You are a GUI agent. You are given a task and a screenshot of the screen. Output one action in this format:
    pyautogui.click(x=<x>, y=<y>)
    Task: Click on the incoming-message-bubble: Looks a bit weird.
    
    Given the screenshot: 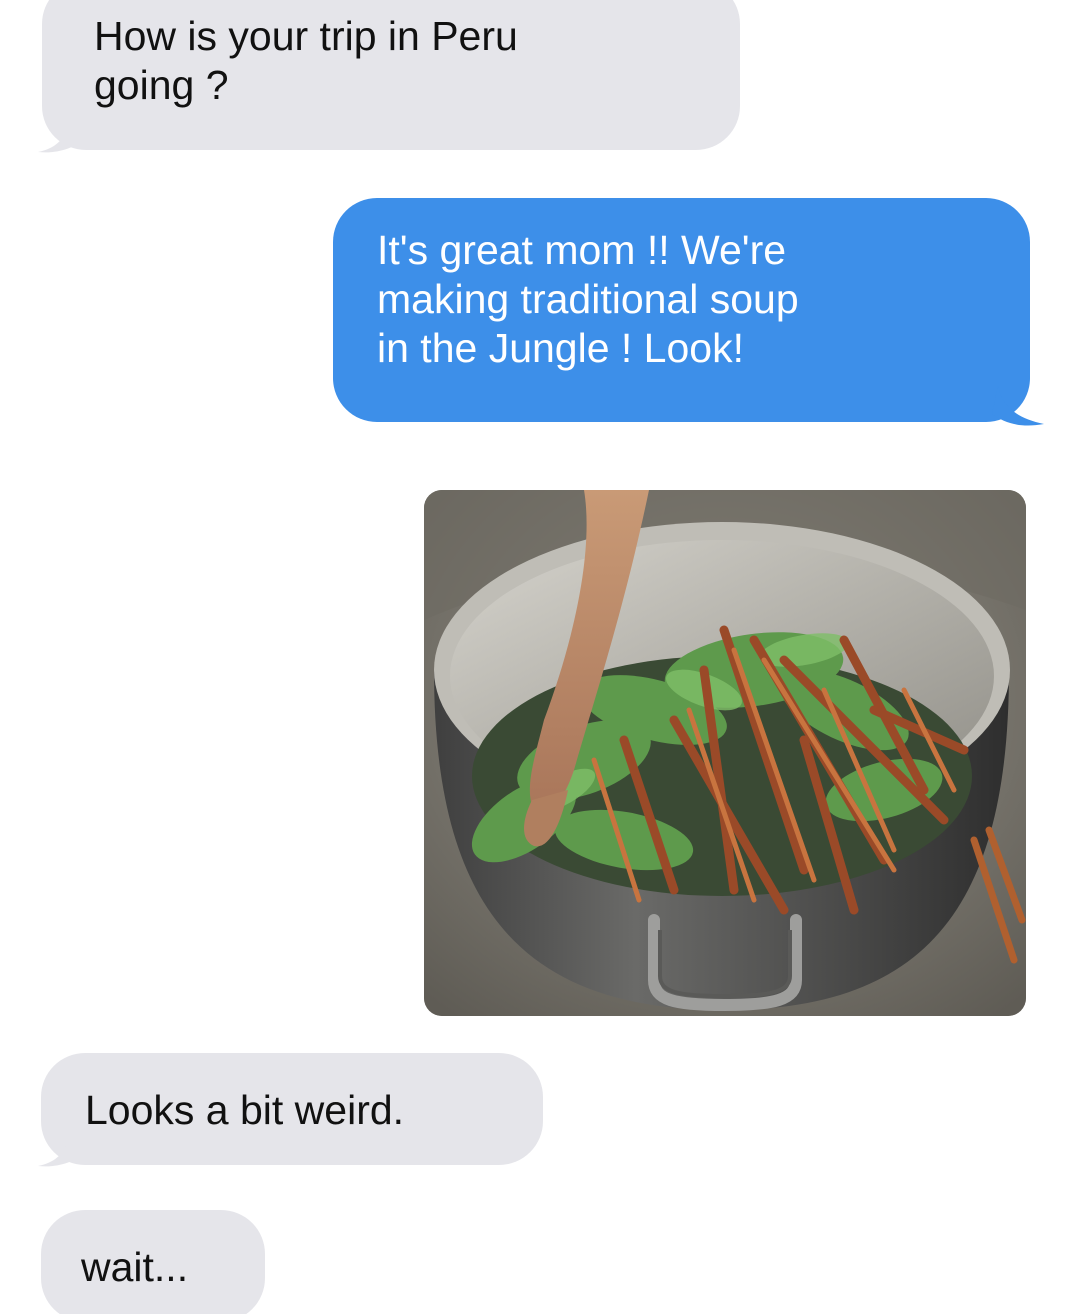 What is the action you would take?
    pyautogui.click(x=292, y=1109)
    